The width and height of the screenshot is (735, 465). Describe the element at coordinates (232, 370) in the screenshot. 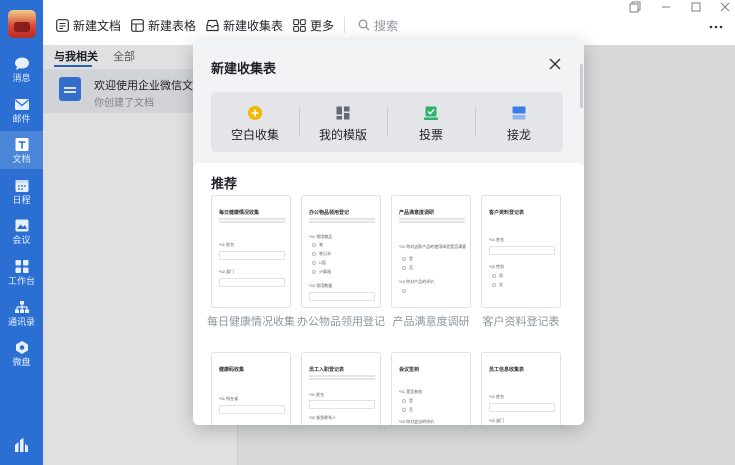

I see `card-title: 健康码收集` at that location.